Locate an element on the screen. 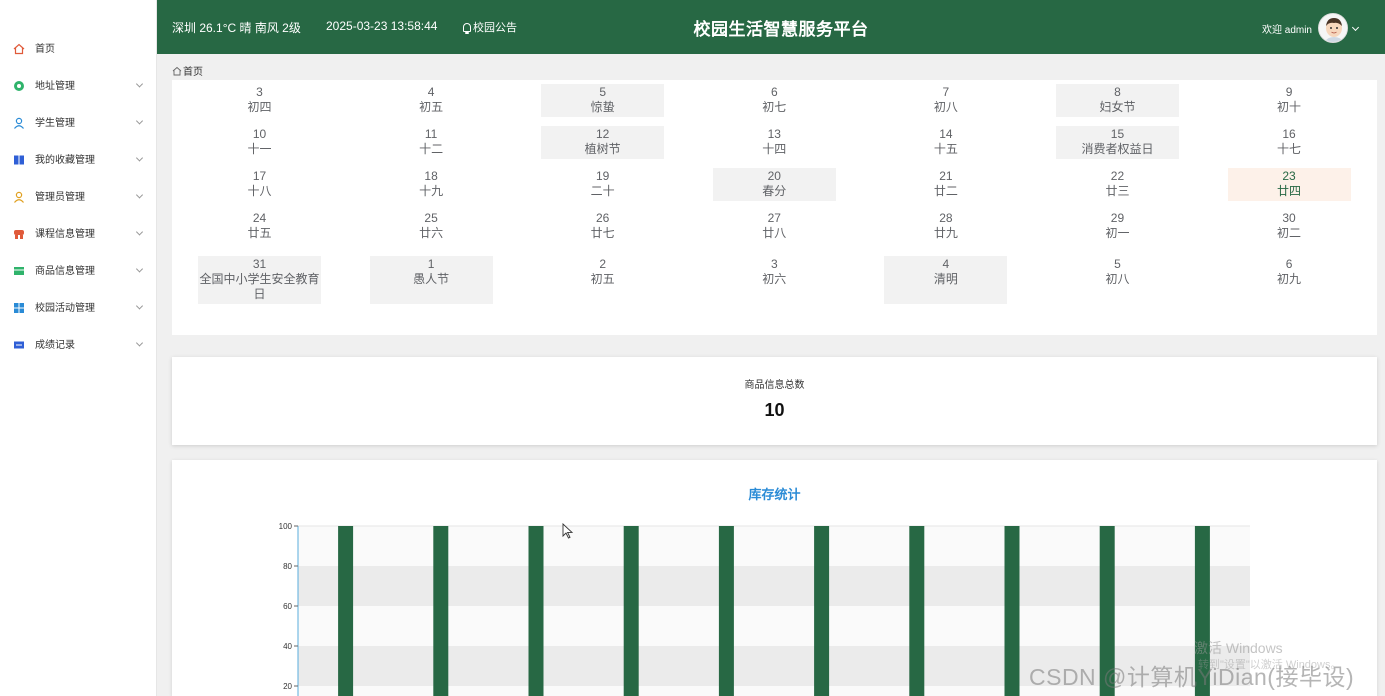 This screenshot has width=1385, height=696. calendar-day: 10 十一 is located at coordinates (259, 142).